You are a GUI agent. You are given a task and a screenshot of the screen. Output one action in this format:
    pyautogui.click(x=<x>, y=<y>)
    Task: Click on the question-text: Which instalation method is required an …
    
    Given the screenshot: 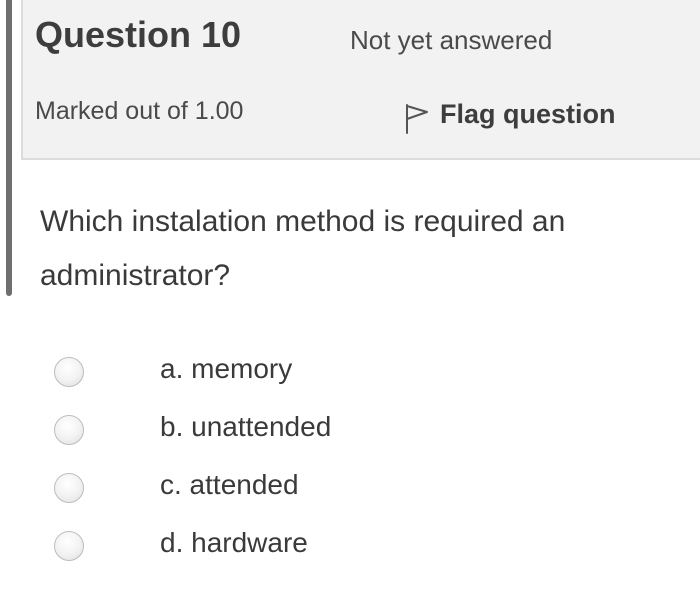 What is the action you would take?
    pyautogui.click(x=303, y=248)
    